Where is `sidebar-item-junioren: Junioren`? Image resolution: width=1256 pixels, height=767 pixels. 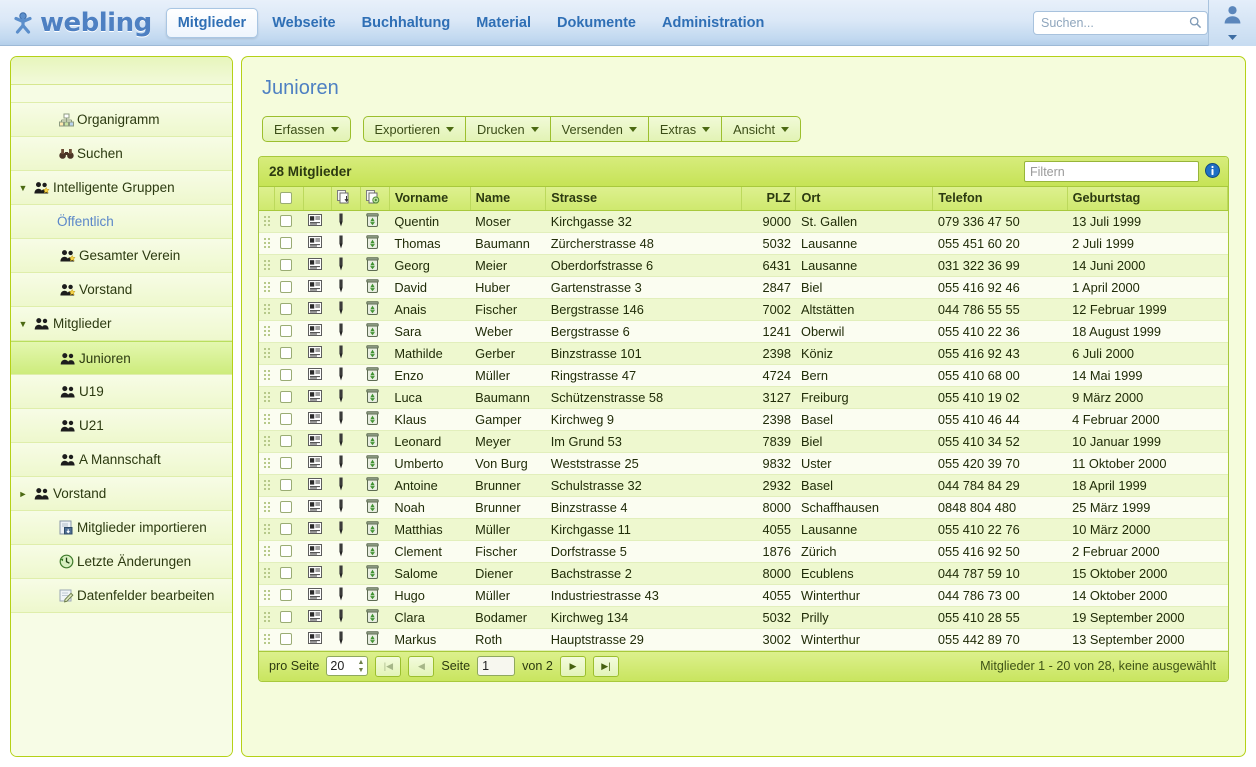
sidebar-item-junioren: Junioren is located at coordinates (121, 358).